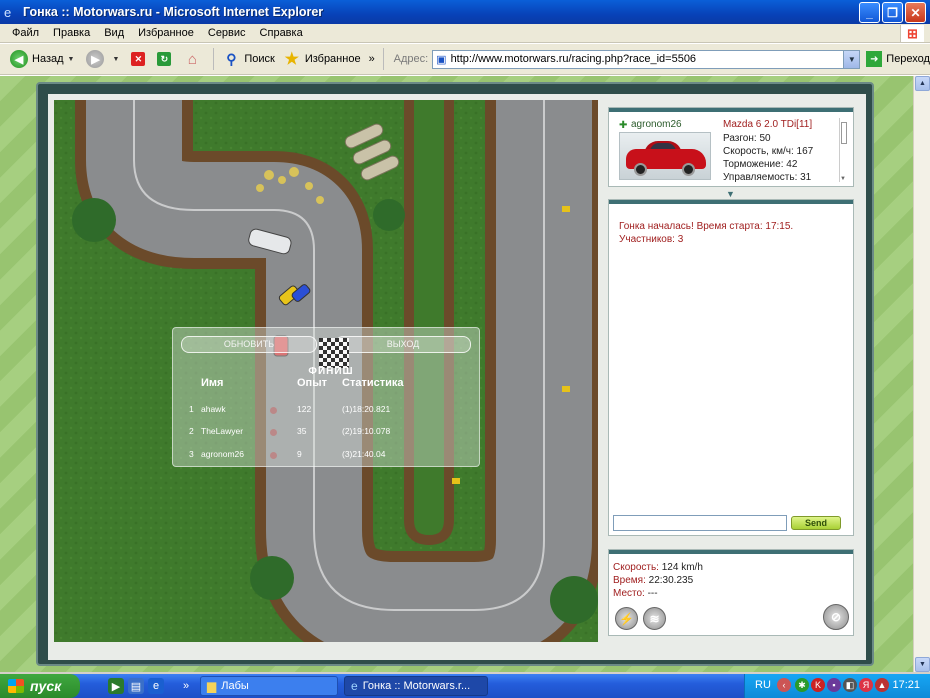 The height and width of the screenshot is (698, 930). What do you see at coordinates (95, 59) in the screenshot?
I see `forward-arrow-icon: ▶` at bounding box center [95, 59].